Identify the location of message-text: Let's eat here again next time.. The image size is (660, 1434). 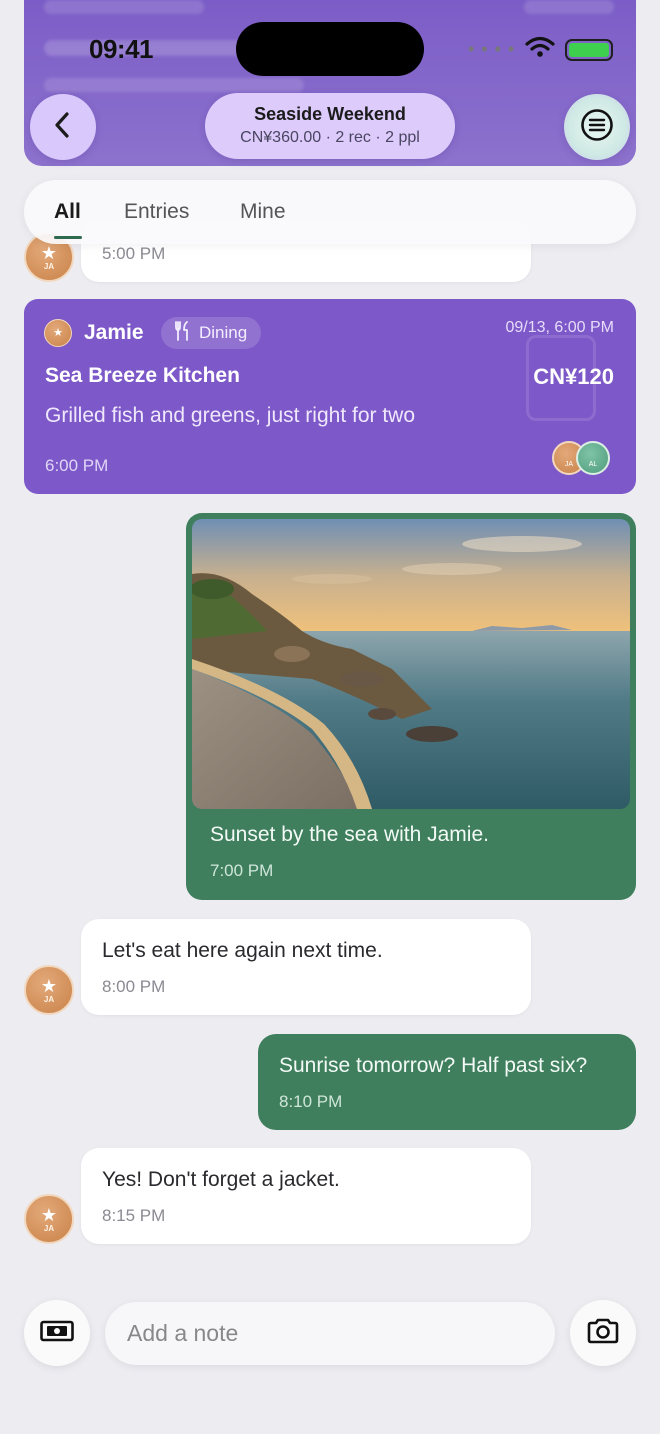
(242, 950).